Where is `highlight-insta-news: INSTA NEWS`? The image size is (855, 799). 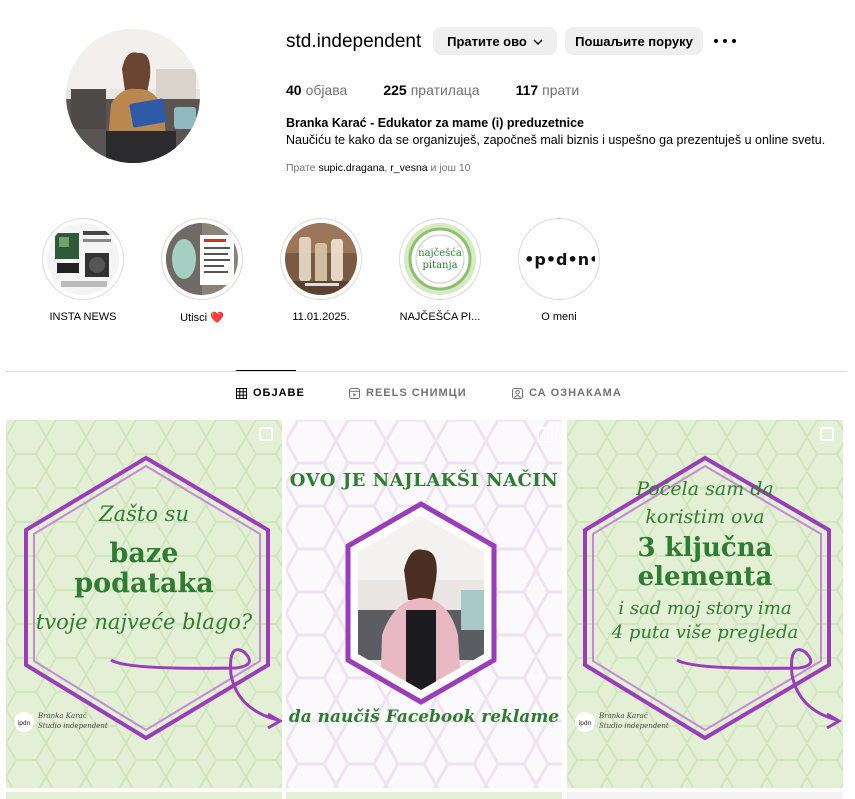
highlight-insta-news: INSTA NEWS is located at coordinates (83, 270).